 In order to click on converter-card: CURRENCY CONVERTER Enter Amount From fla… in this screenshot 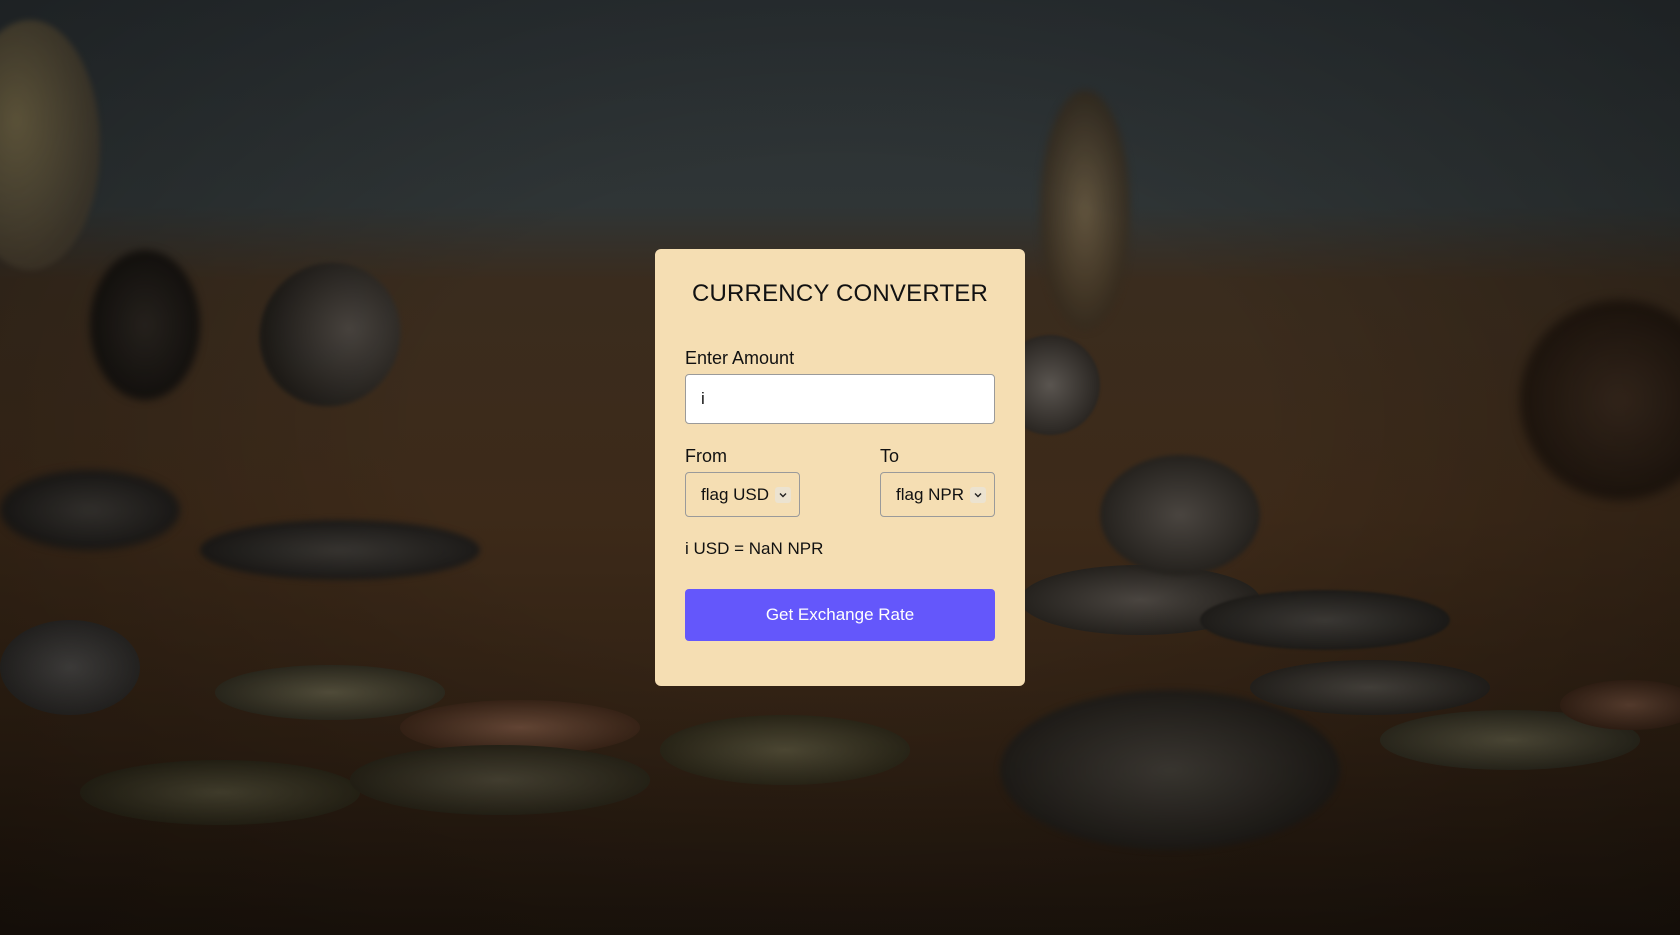, I will do `click(840, 467)`.